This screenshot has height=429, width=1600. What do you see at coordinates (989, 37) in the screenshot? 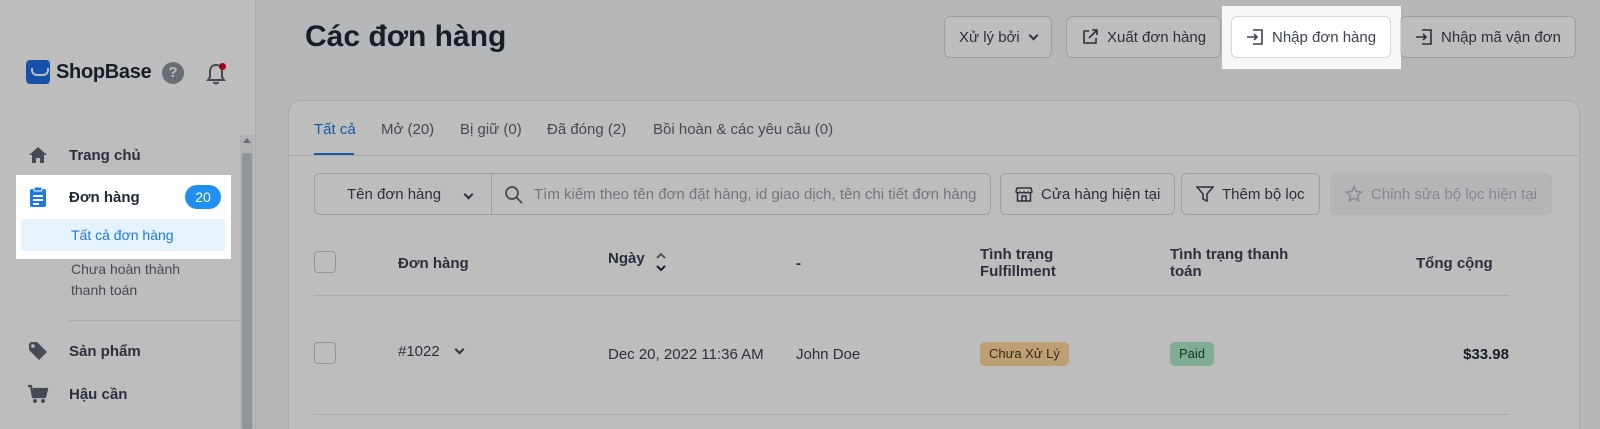
I see `processed-by-label: Xử lý bởi` at bounding box center [989, 37].